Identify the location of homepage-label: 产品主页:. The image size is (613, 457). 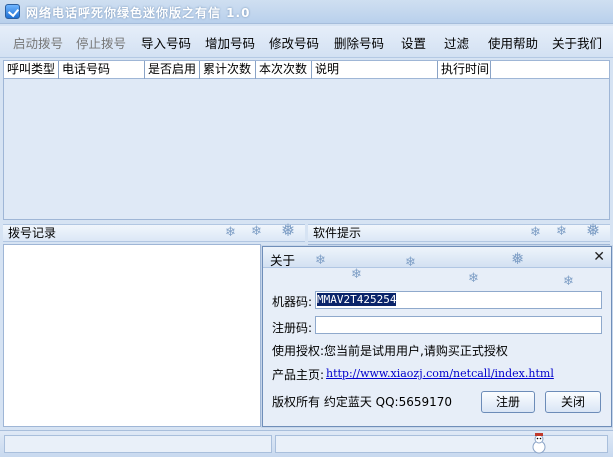
(298, 375).